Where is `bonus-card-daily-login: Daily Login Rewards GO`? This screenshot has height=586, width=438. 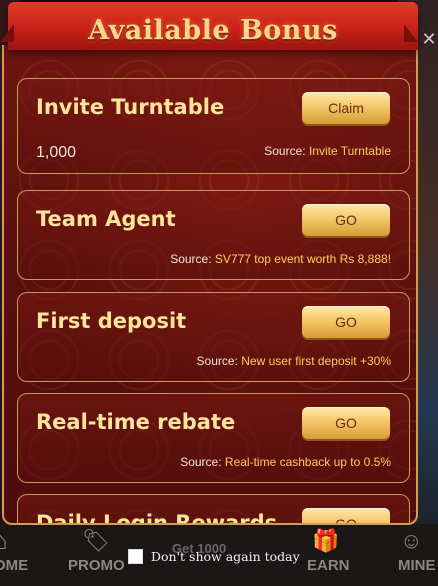 bonus-card-daily-login: Daily Login Rewards GO is located at coordinates (213, 509).